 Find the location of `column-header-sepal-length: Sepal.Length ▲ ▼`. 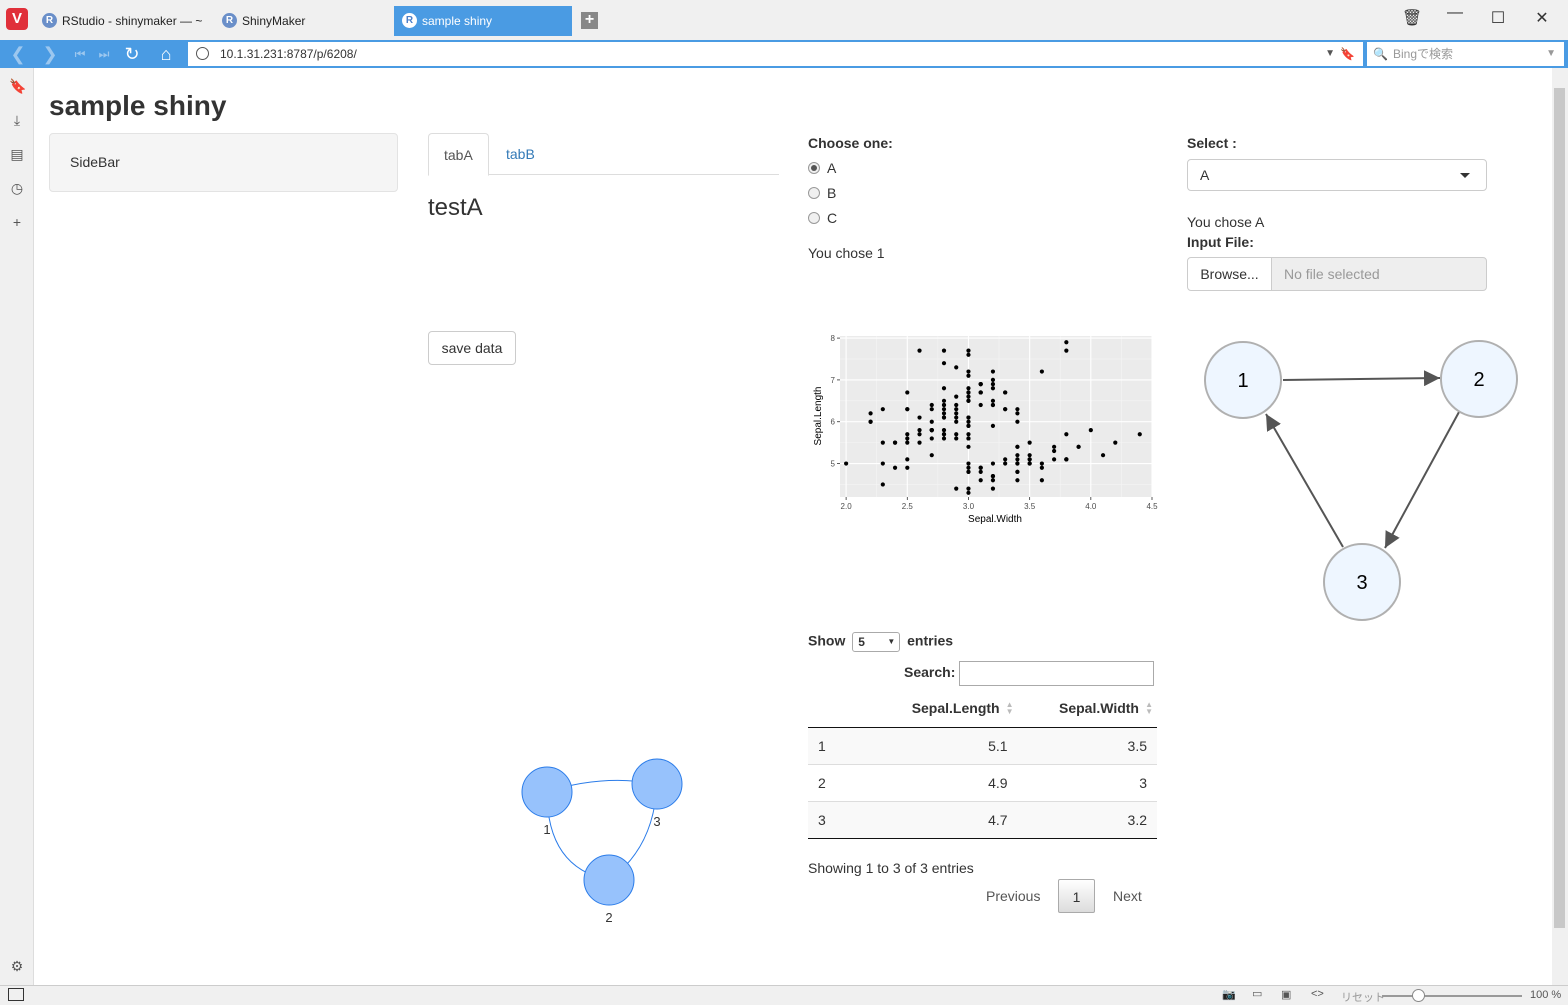

column-header-sepal-length: Sepal.Length ▲ ▼ is located at coordinates (943, 709).